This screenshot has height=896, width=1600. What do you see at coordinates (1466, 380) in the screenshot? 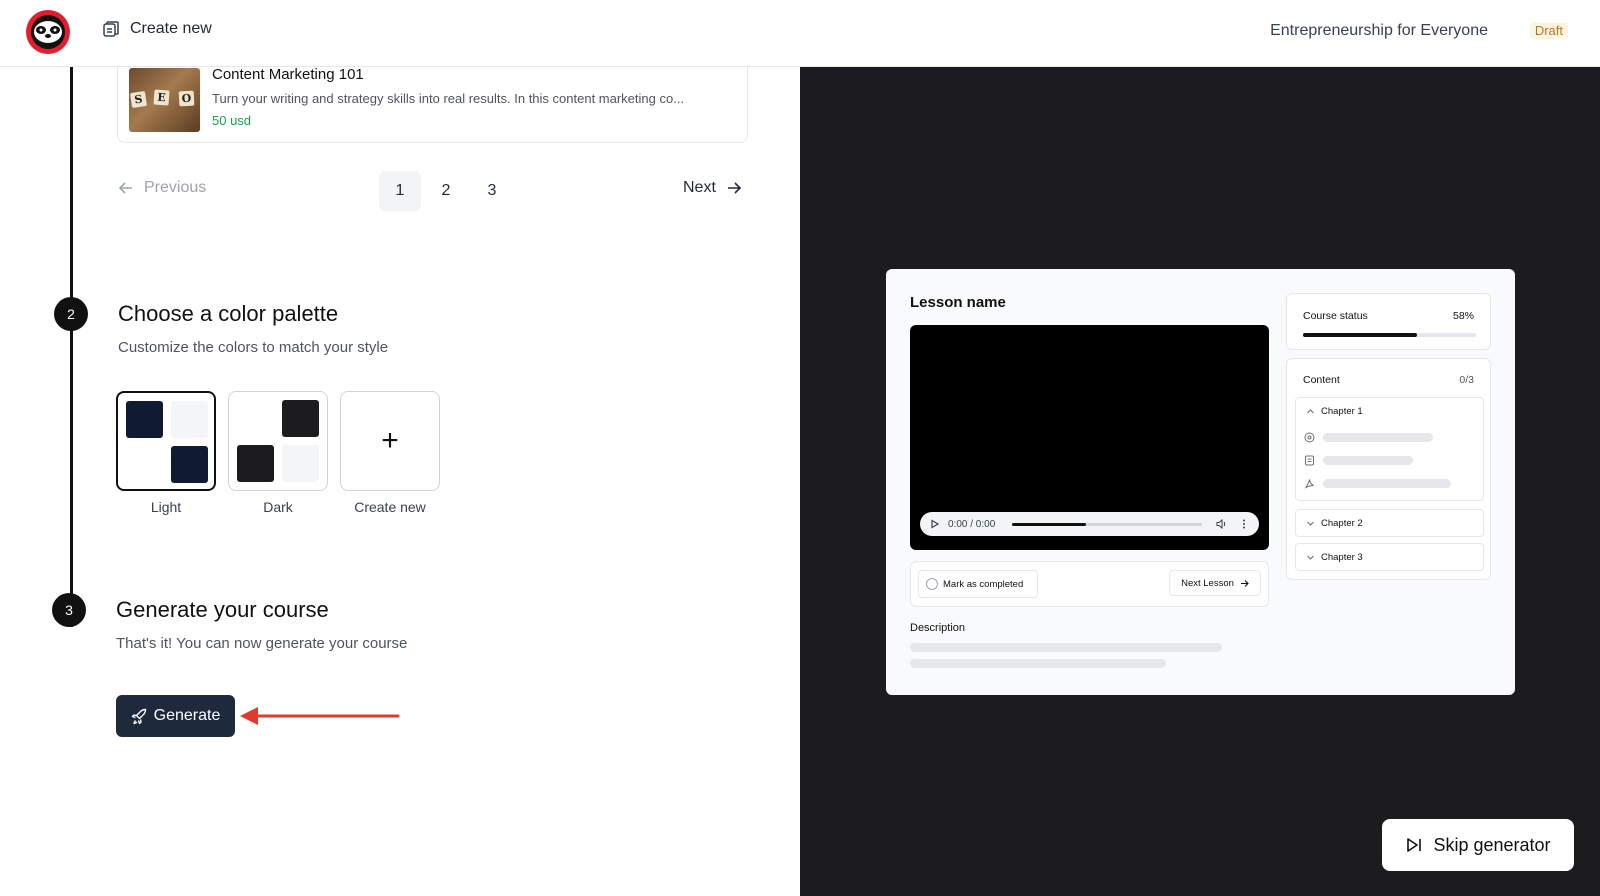
I see `content-count: 0/3` at bounding box center [1466, 380].